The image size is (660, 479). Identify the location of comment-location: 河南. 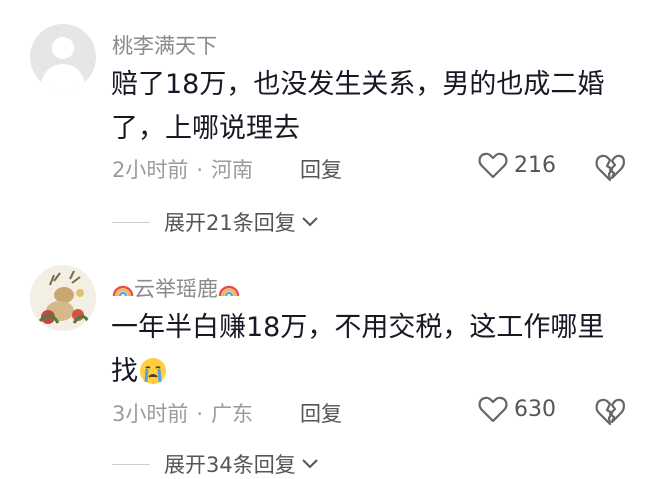
(232, 170).